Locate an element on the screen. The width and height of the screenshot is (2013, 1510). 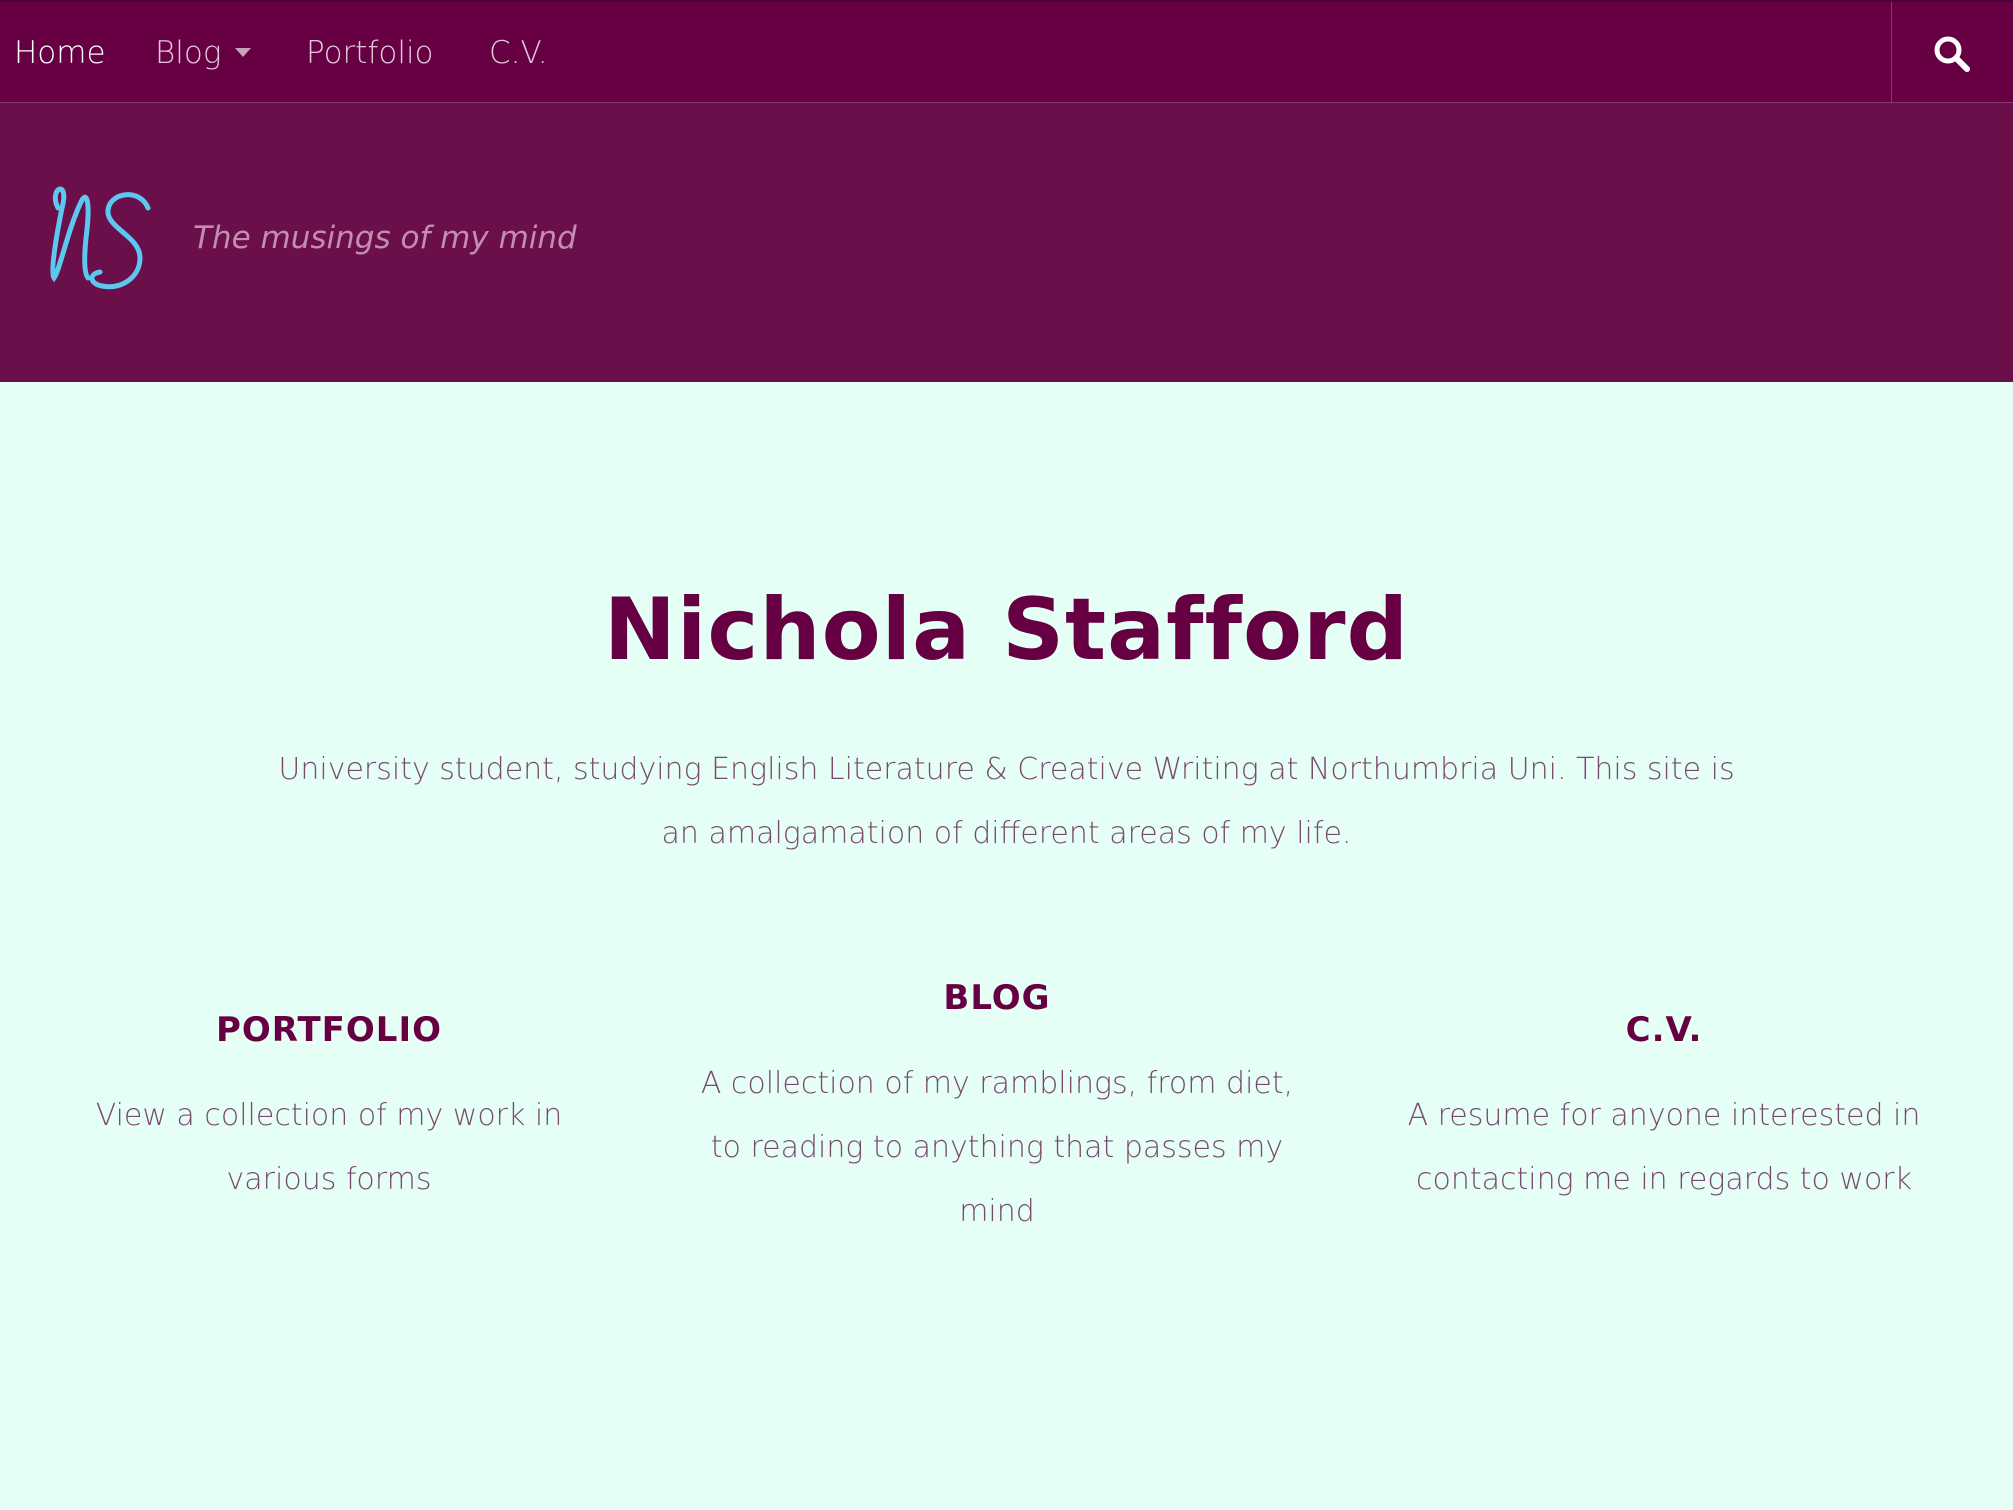
nav-item-portfolio: Portfolio is located at coordinates (370, 53).